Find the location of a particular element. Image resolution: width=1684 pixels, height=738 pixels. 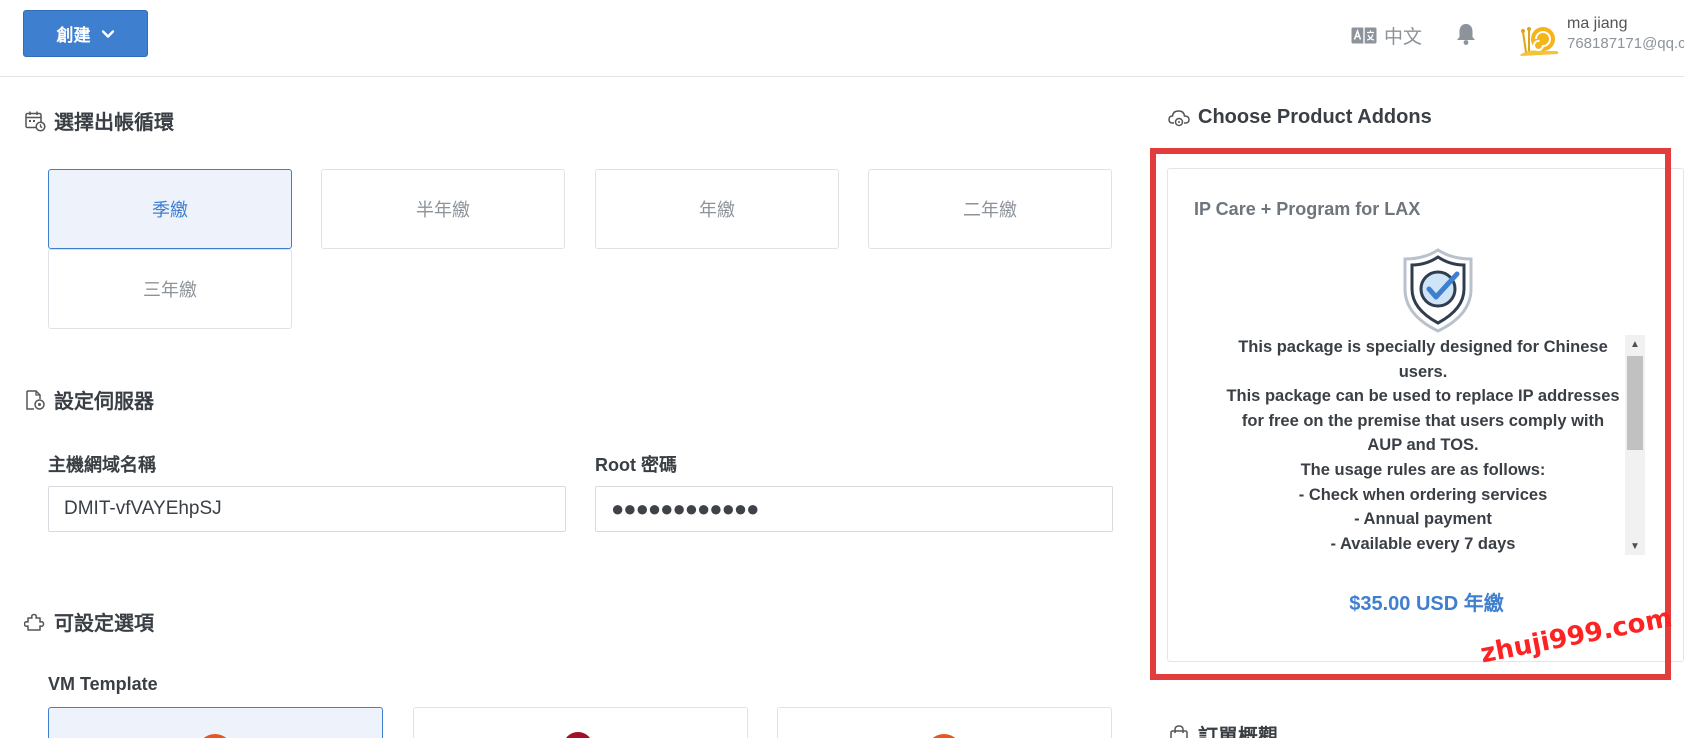

billing-option-quarterly: 季繳 is located at coordinates (170, 209).